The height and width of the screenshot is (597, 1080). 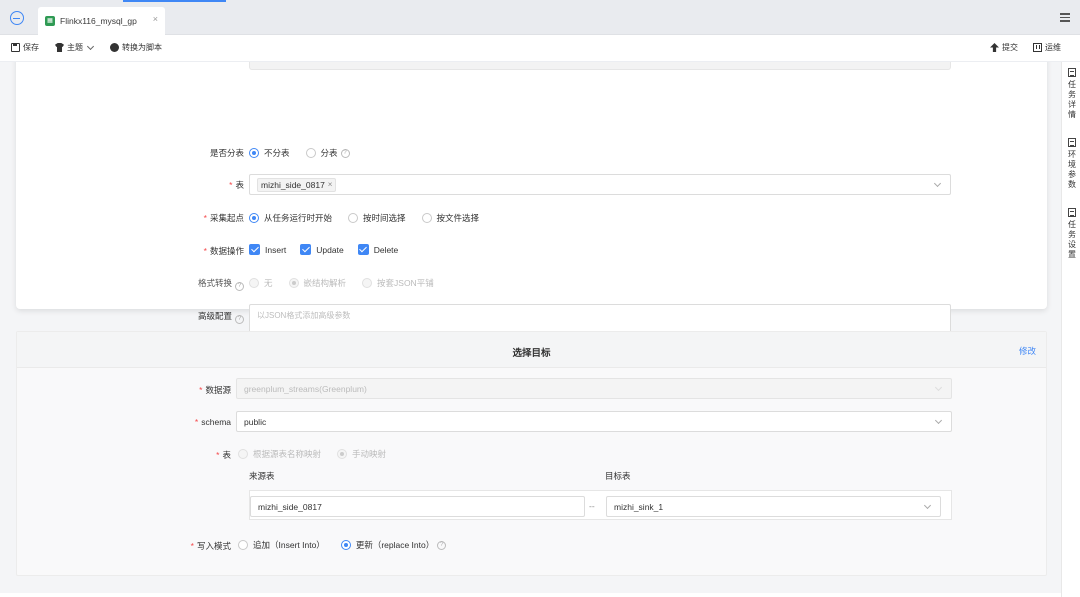 What do you see at coordinates (531, 353) in the screenshot?
I see `target-card-title: 选择目标` at bounding box center [531, 353].